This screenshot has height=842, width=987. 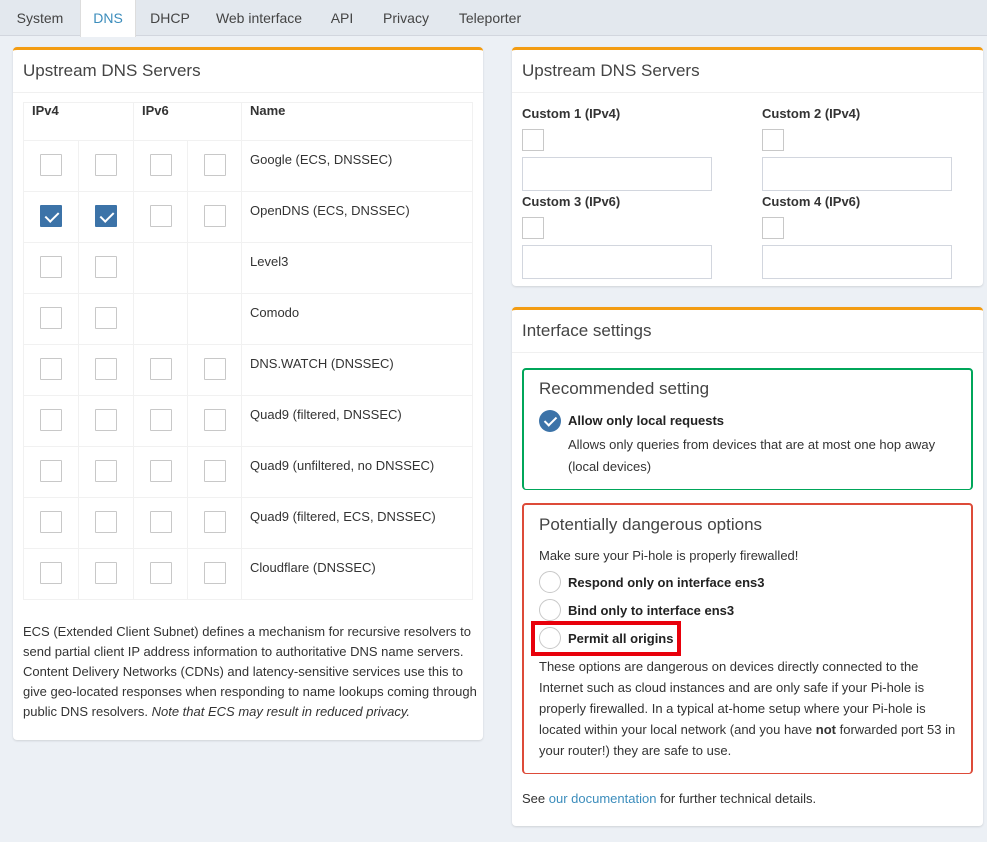 What do you see at coordinates (357, 421) in the screenshot?
I see `server-name: Quad9 (filtered, DNSSEC)` at bounding box center [357, 421].